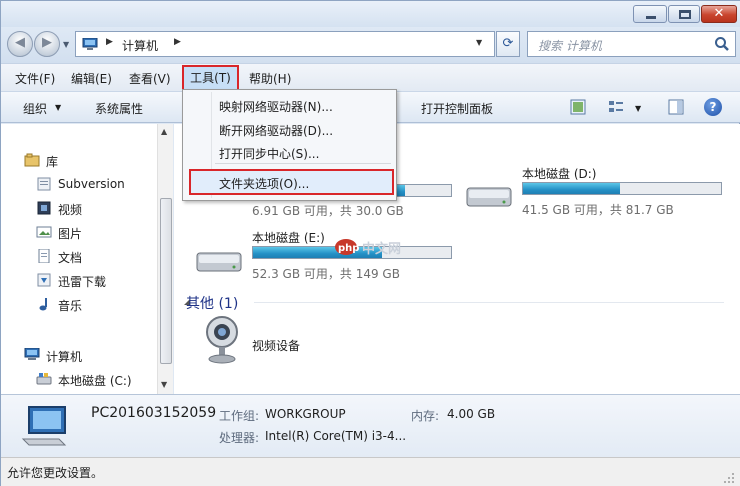 The image size is (740, 486). Describe the element at coordinates (43, 304) in the screenshot. I see `music-library-icon` at that location.